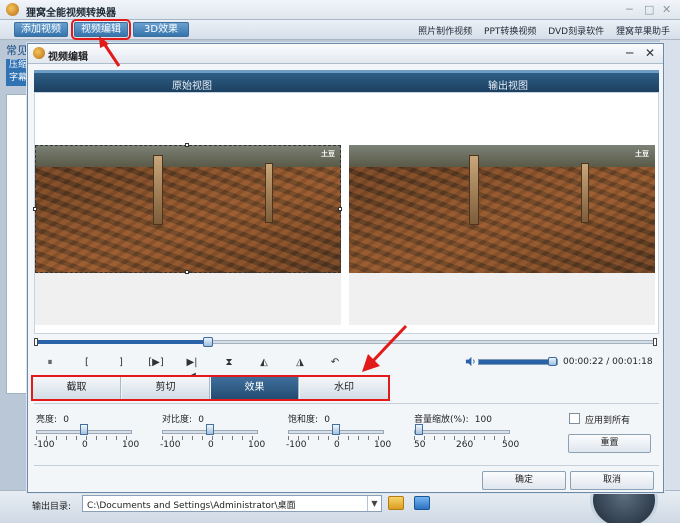  I want to click on app-title-bar: 狸窝全能视频转换器 ─ □ ✕, so click(340, 10).